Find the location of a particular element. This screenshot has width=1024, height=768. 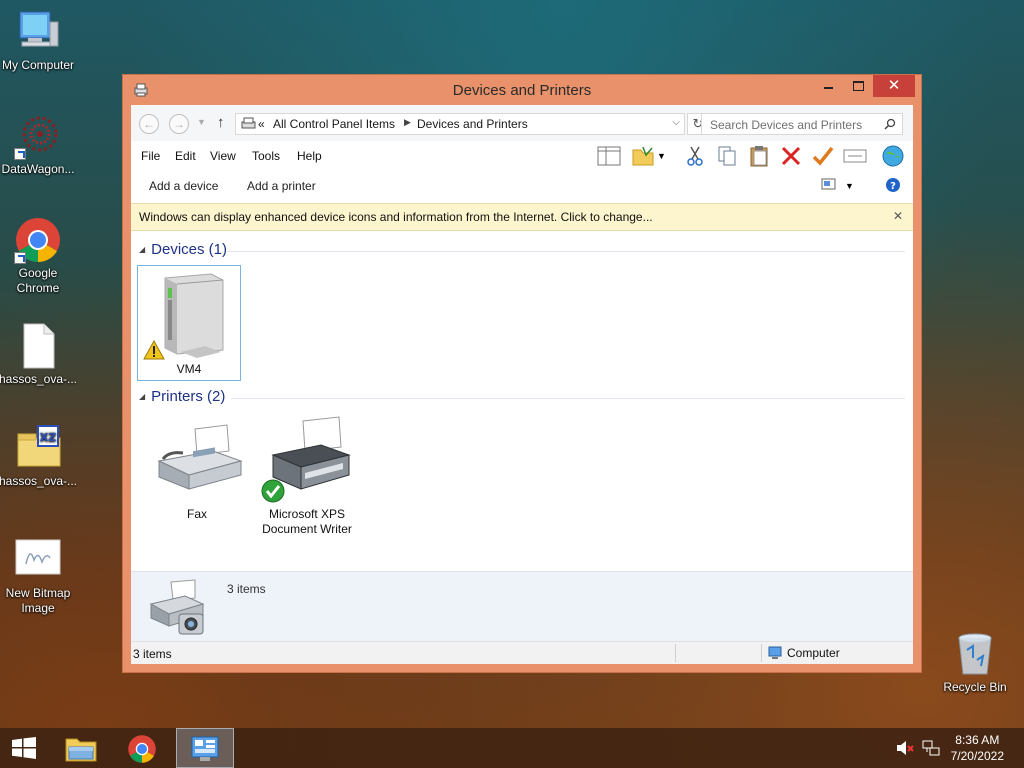

forward-button: → is located at coordinates (179, 124).